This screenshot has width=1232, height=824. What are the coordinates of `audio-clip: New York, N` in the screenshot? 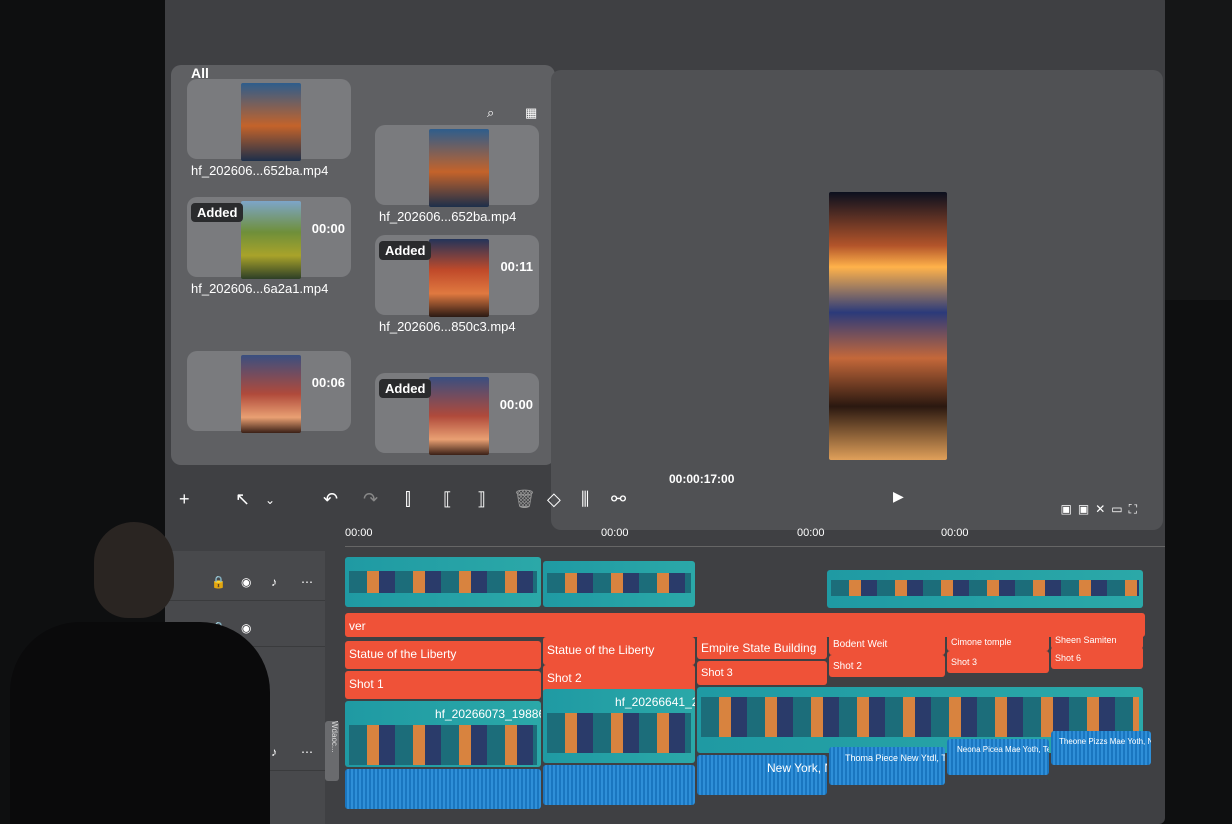 It's located at (762, 775).